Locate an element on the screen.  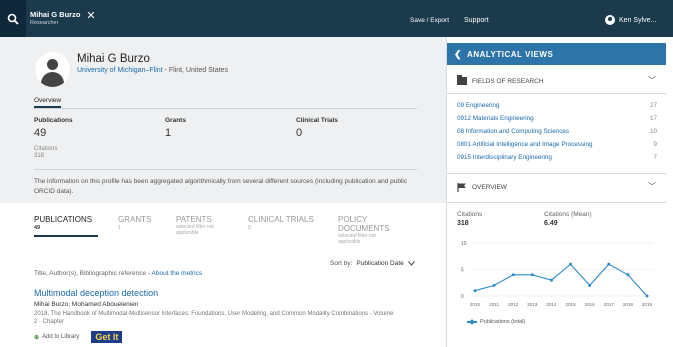
overview-citations-value: 318 is located at coordinates (463, 223).